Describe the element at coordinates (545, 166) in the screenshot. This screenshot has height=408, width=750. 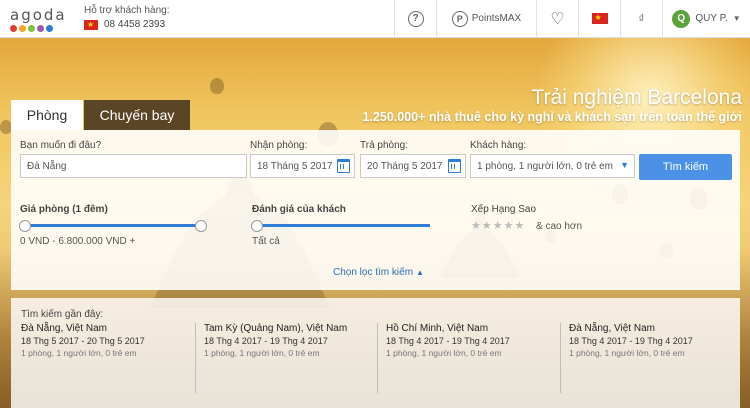
I see `guests-value: 1 phòng, 1 người lớn, 0 trẻ em` at that location.